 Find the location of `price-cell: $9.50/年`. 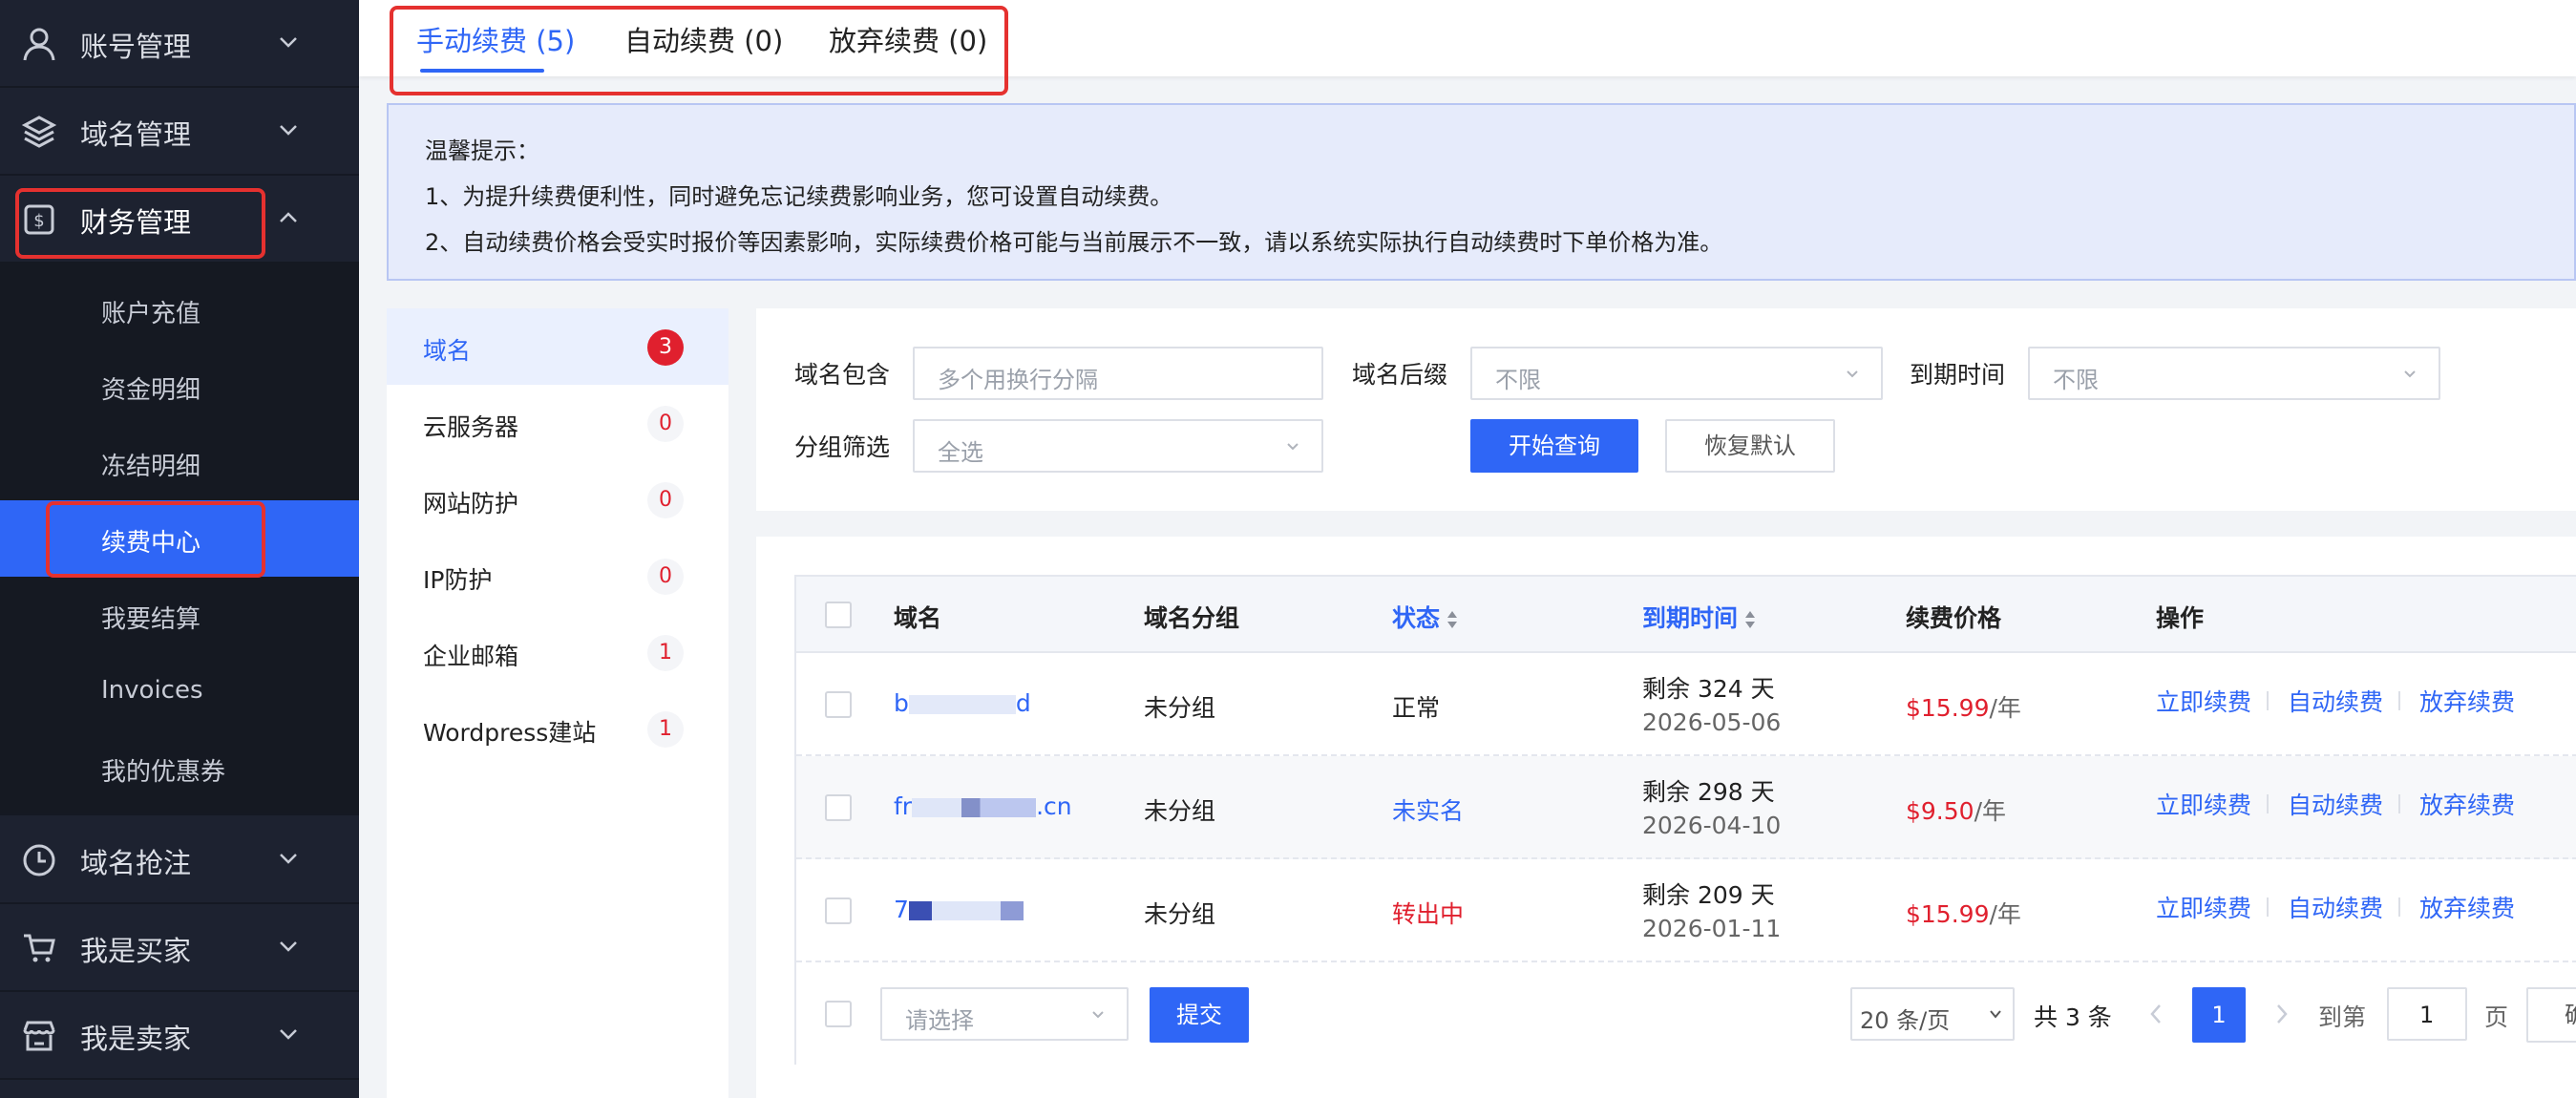

price-cell: $9.50/年 is located at coordinates (1956, 809).